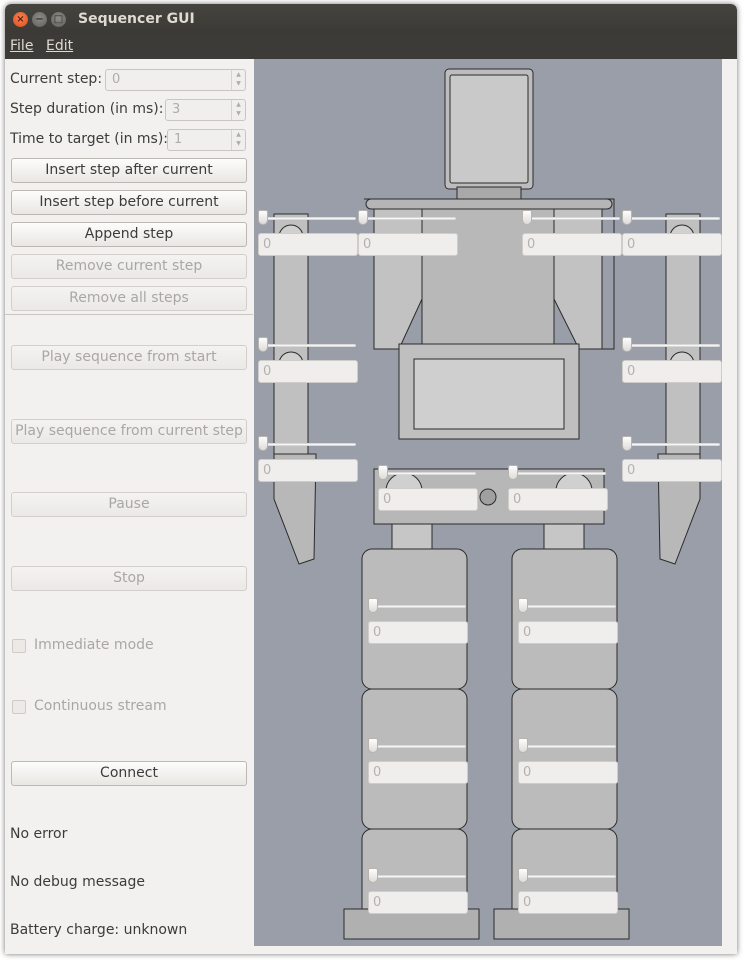  Describe the element at coordinates (100, 706) in the screenshot. I see `continuous-stream-label: Continuous stream` at that location.